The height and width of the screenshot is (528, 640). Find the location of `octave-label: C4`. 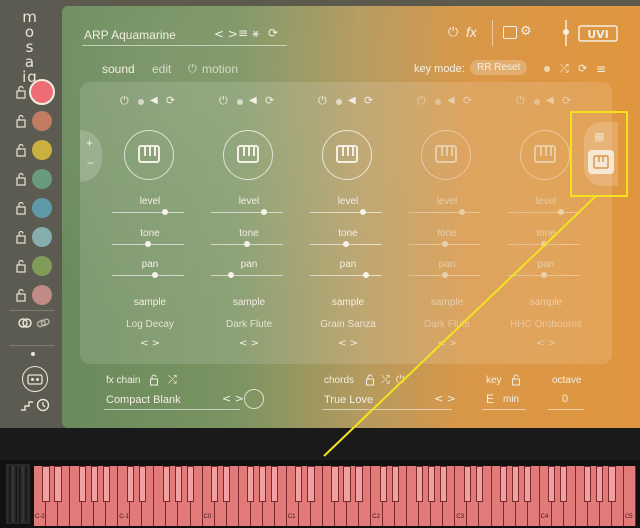

octave-label: C4 is located at coordinates (544, 517).